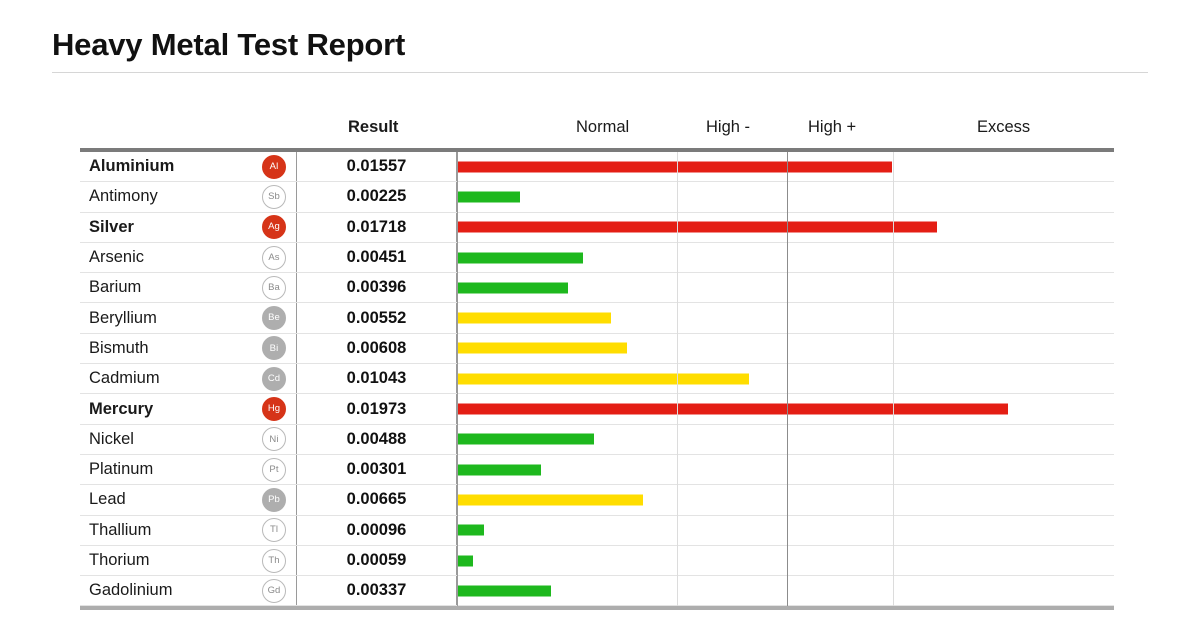  Describe the element at coordinates (377, 197) in the screenshot. I see `result-value: 0.00225` at that location.